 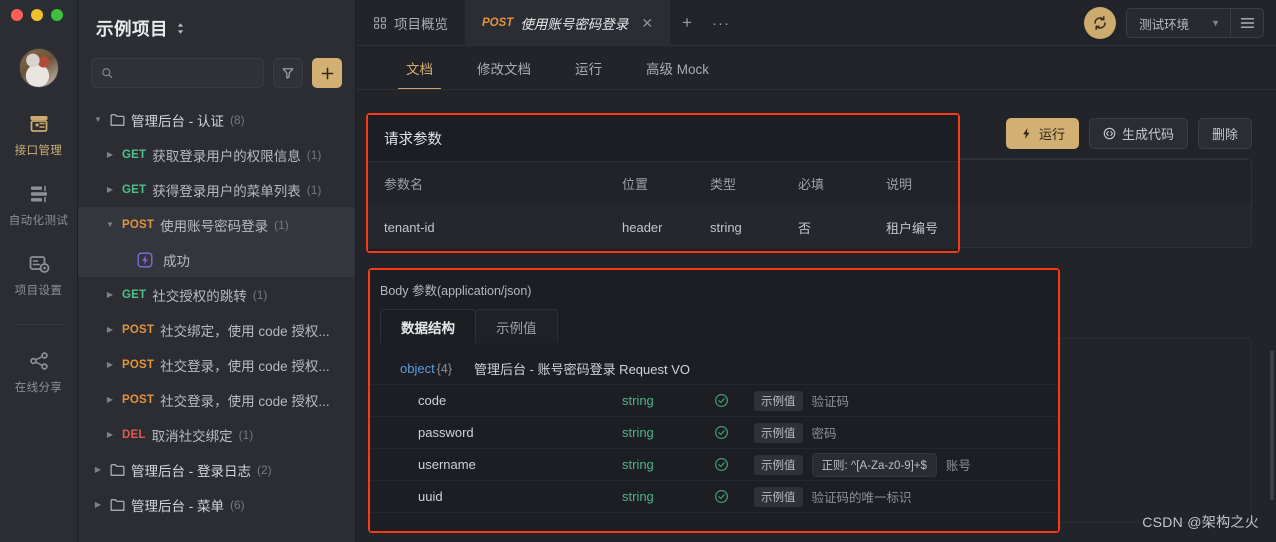 I want to click on search-box, so click(x=177, y=73).